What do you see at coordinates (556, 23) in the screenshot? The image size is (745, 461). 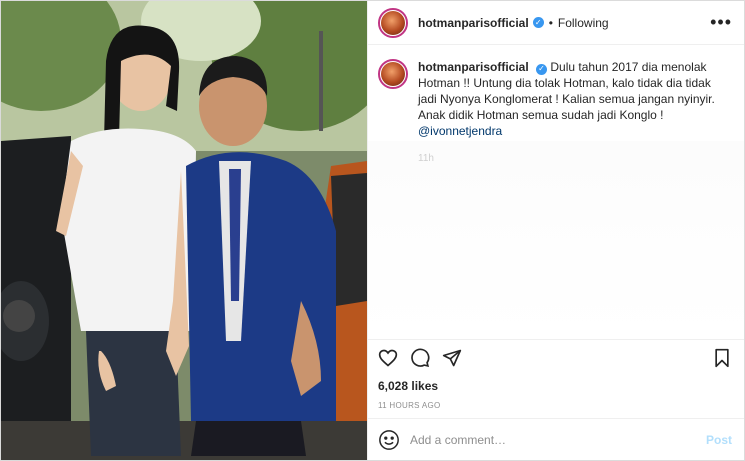 I see `post-header: hotmanparisofficial ✓ • Following •••` at bounding box center [556, 23].